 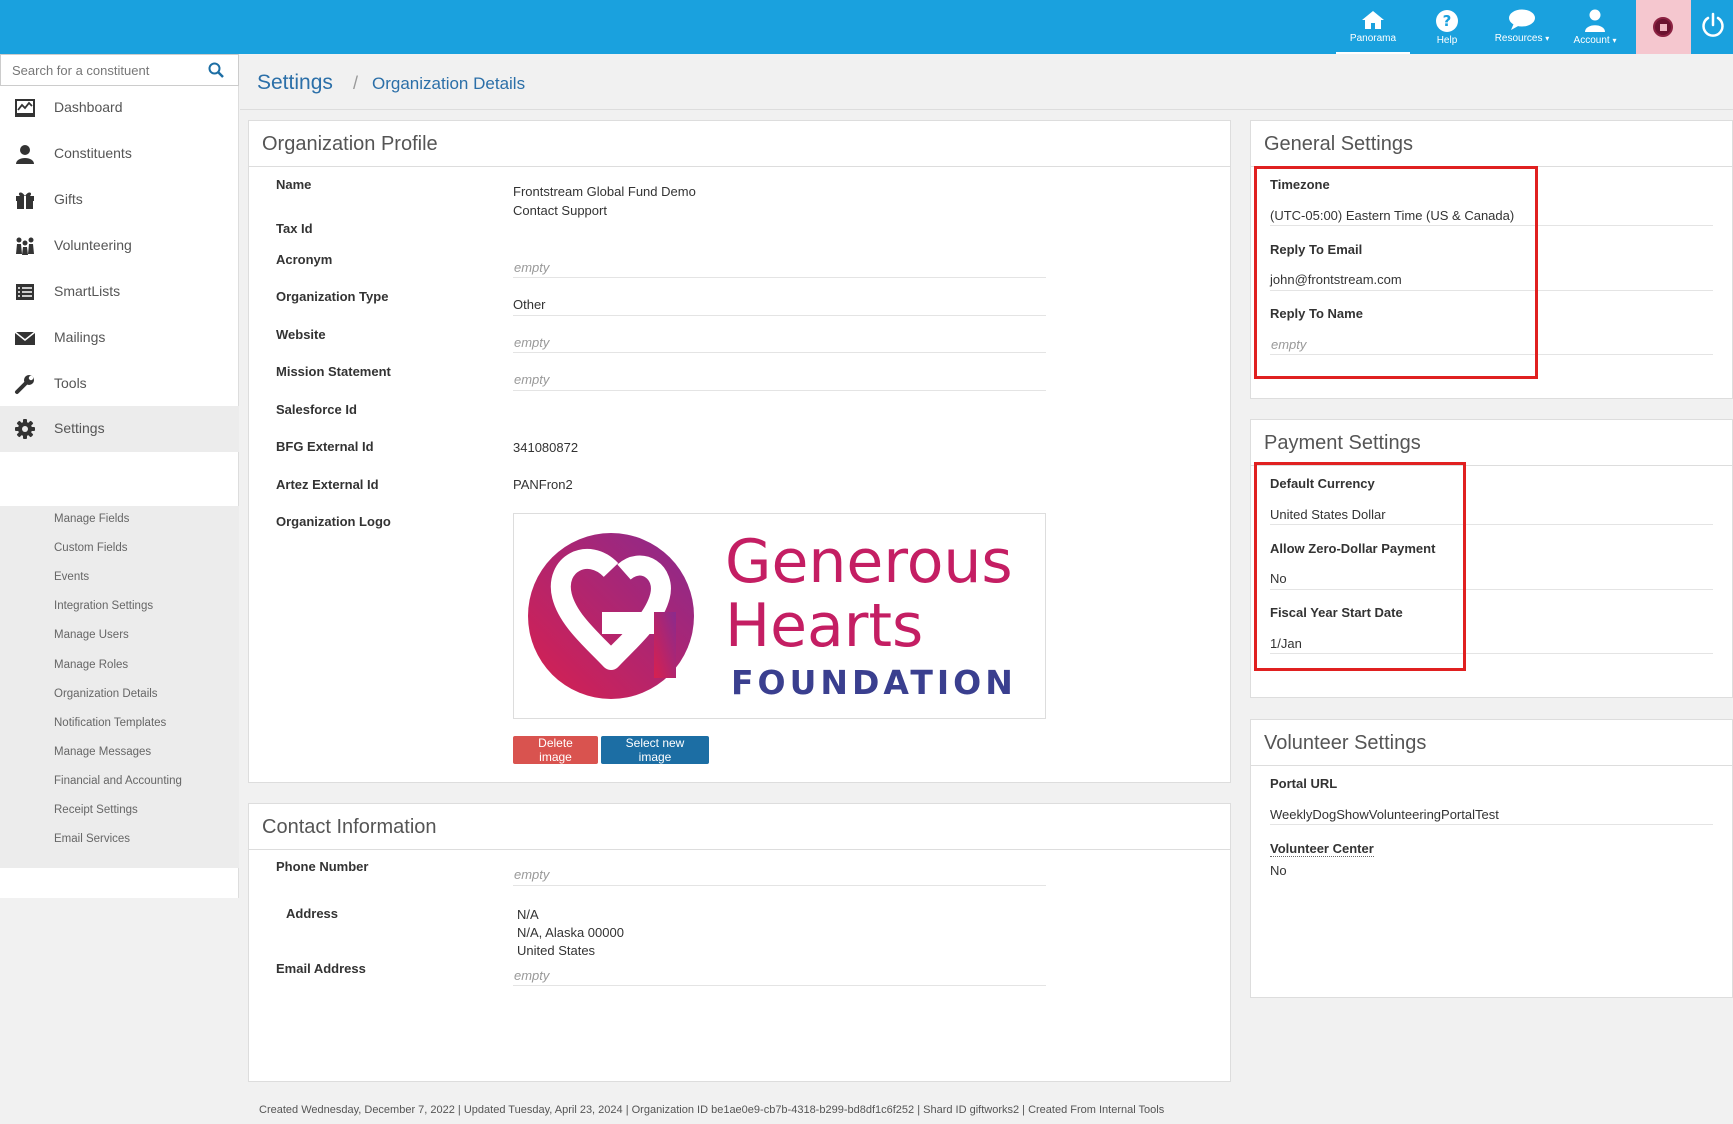 What do you see at coordinates (1595, 20) in the screenshot?
I see `user-icon` at bounding box center [1595, 20].